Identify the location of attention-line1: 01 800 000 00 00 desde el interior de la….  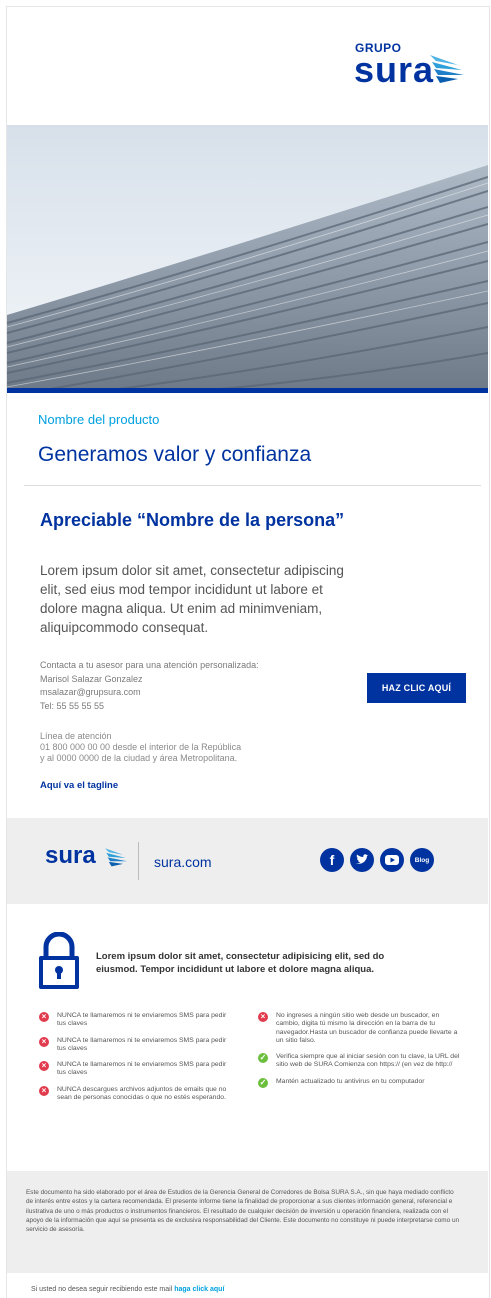
(141, 747).